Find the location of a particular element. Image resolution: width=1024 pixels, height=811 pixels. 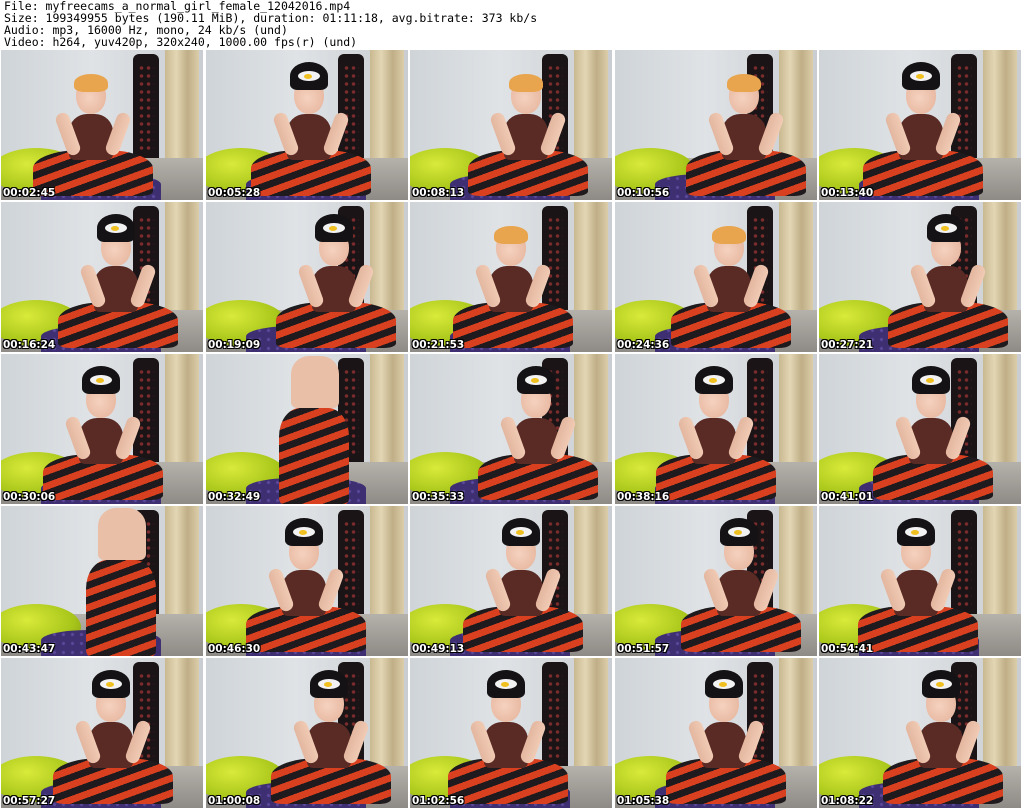

video-thumbnail: 00:08:13 is located at coordinates (511, 125).